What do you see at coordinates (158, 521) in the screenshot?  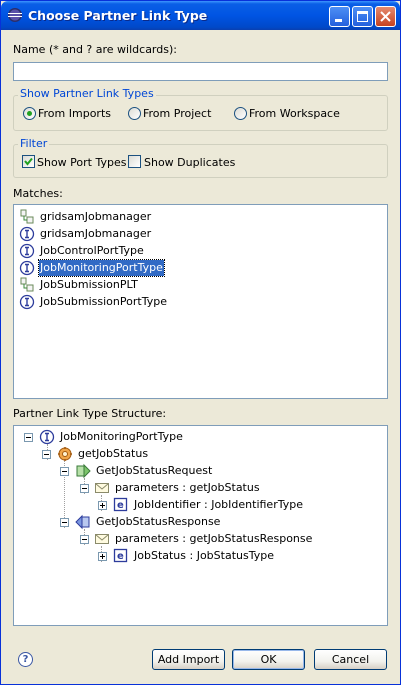 I see `tree-node-label: GetJobStatusResponse` at bounding box center [158, 521].